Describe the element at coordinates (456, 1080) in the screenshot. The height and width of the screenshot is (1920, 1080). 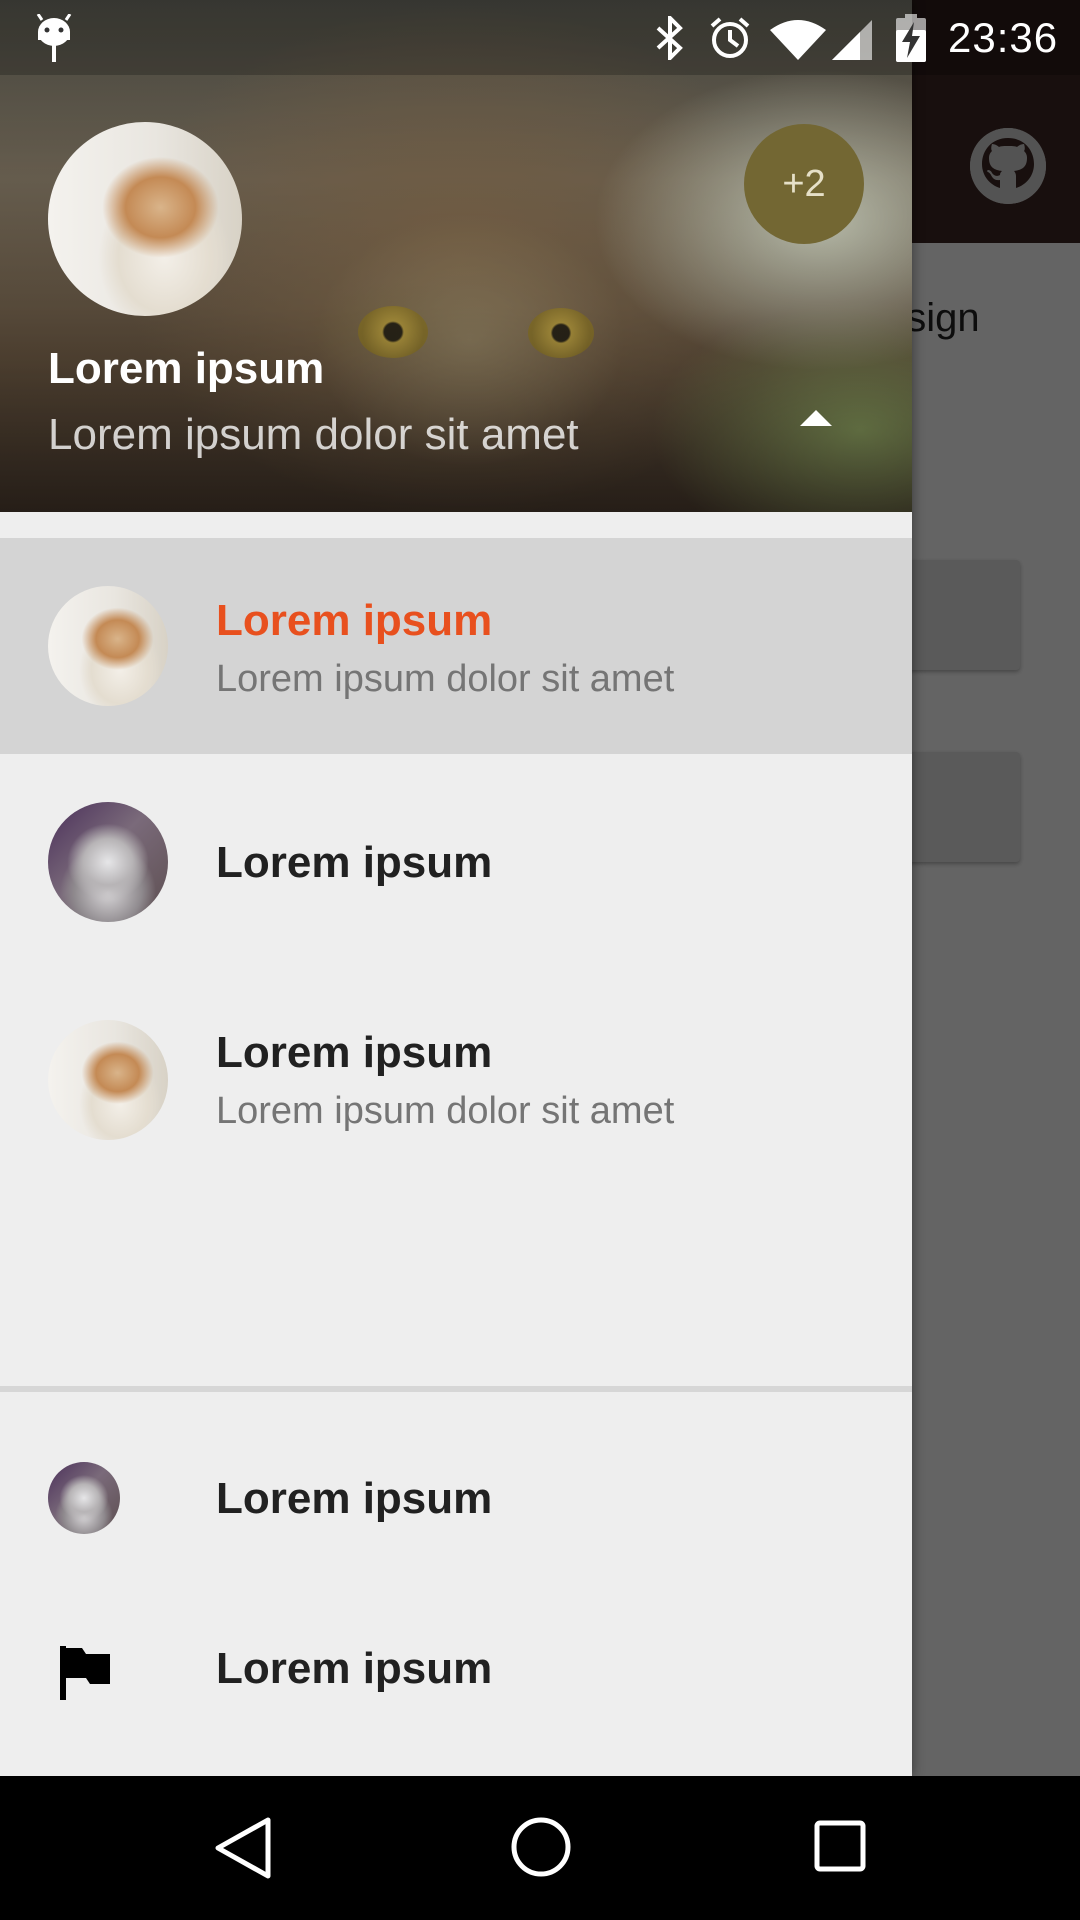
I see `profile-item: Lorem ipsum Lorem ipsum dolor sit amet` at that location.